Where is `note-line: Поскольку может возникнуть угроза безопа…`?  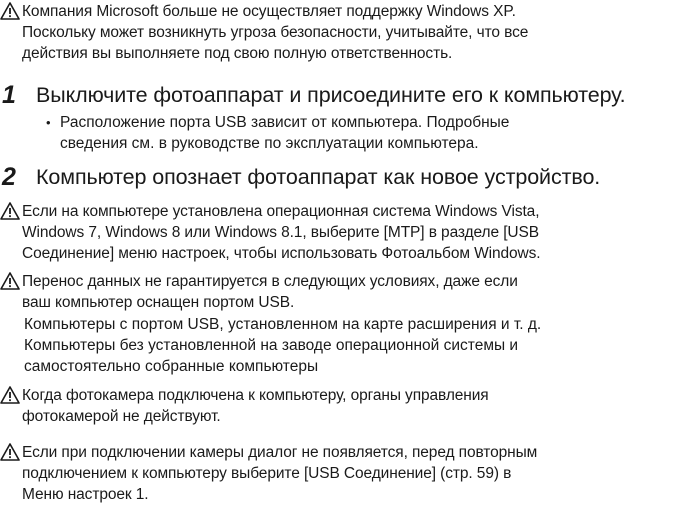
note-line: Поскольку может возникнуть угроза безопа… is located at coordinates (275, 32).